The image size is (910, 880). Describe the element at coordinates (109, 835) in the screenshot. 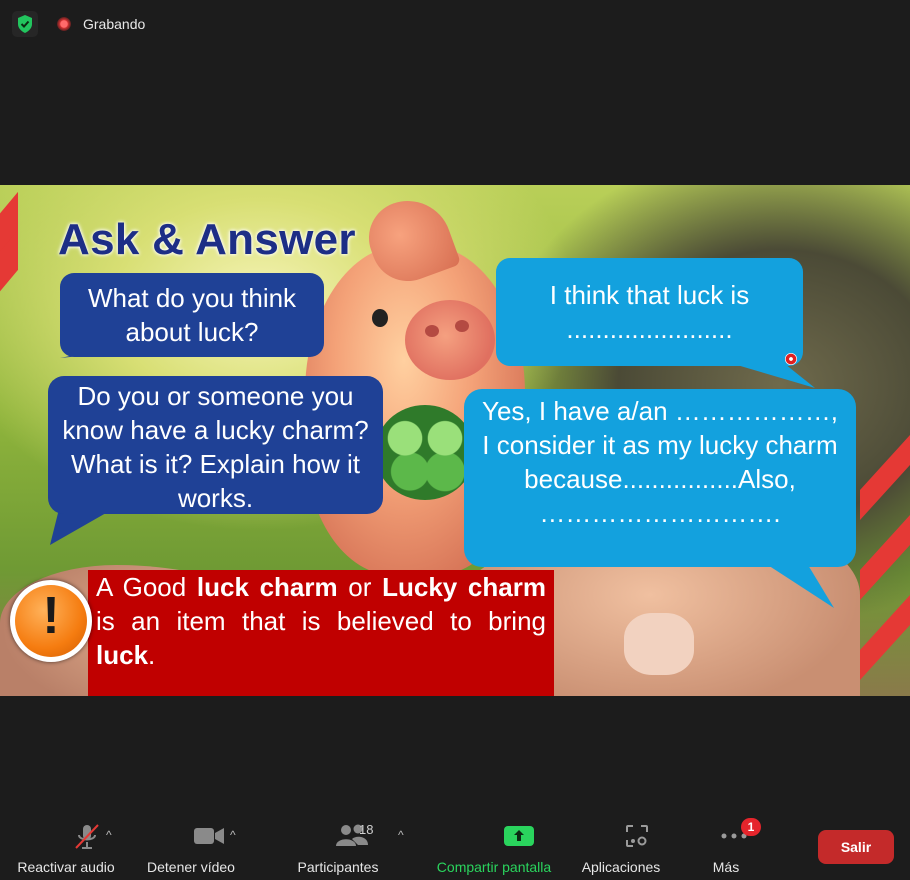

I see `audio-options-chevron-icon: ^` at that location.